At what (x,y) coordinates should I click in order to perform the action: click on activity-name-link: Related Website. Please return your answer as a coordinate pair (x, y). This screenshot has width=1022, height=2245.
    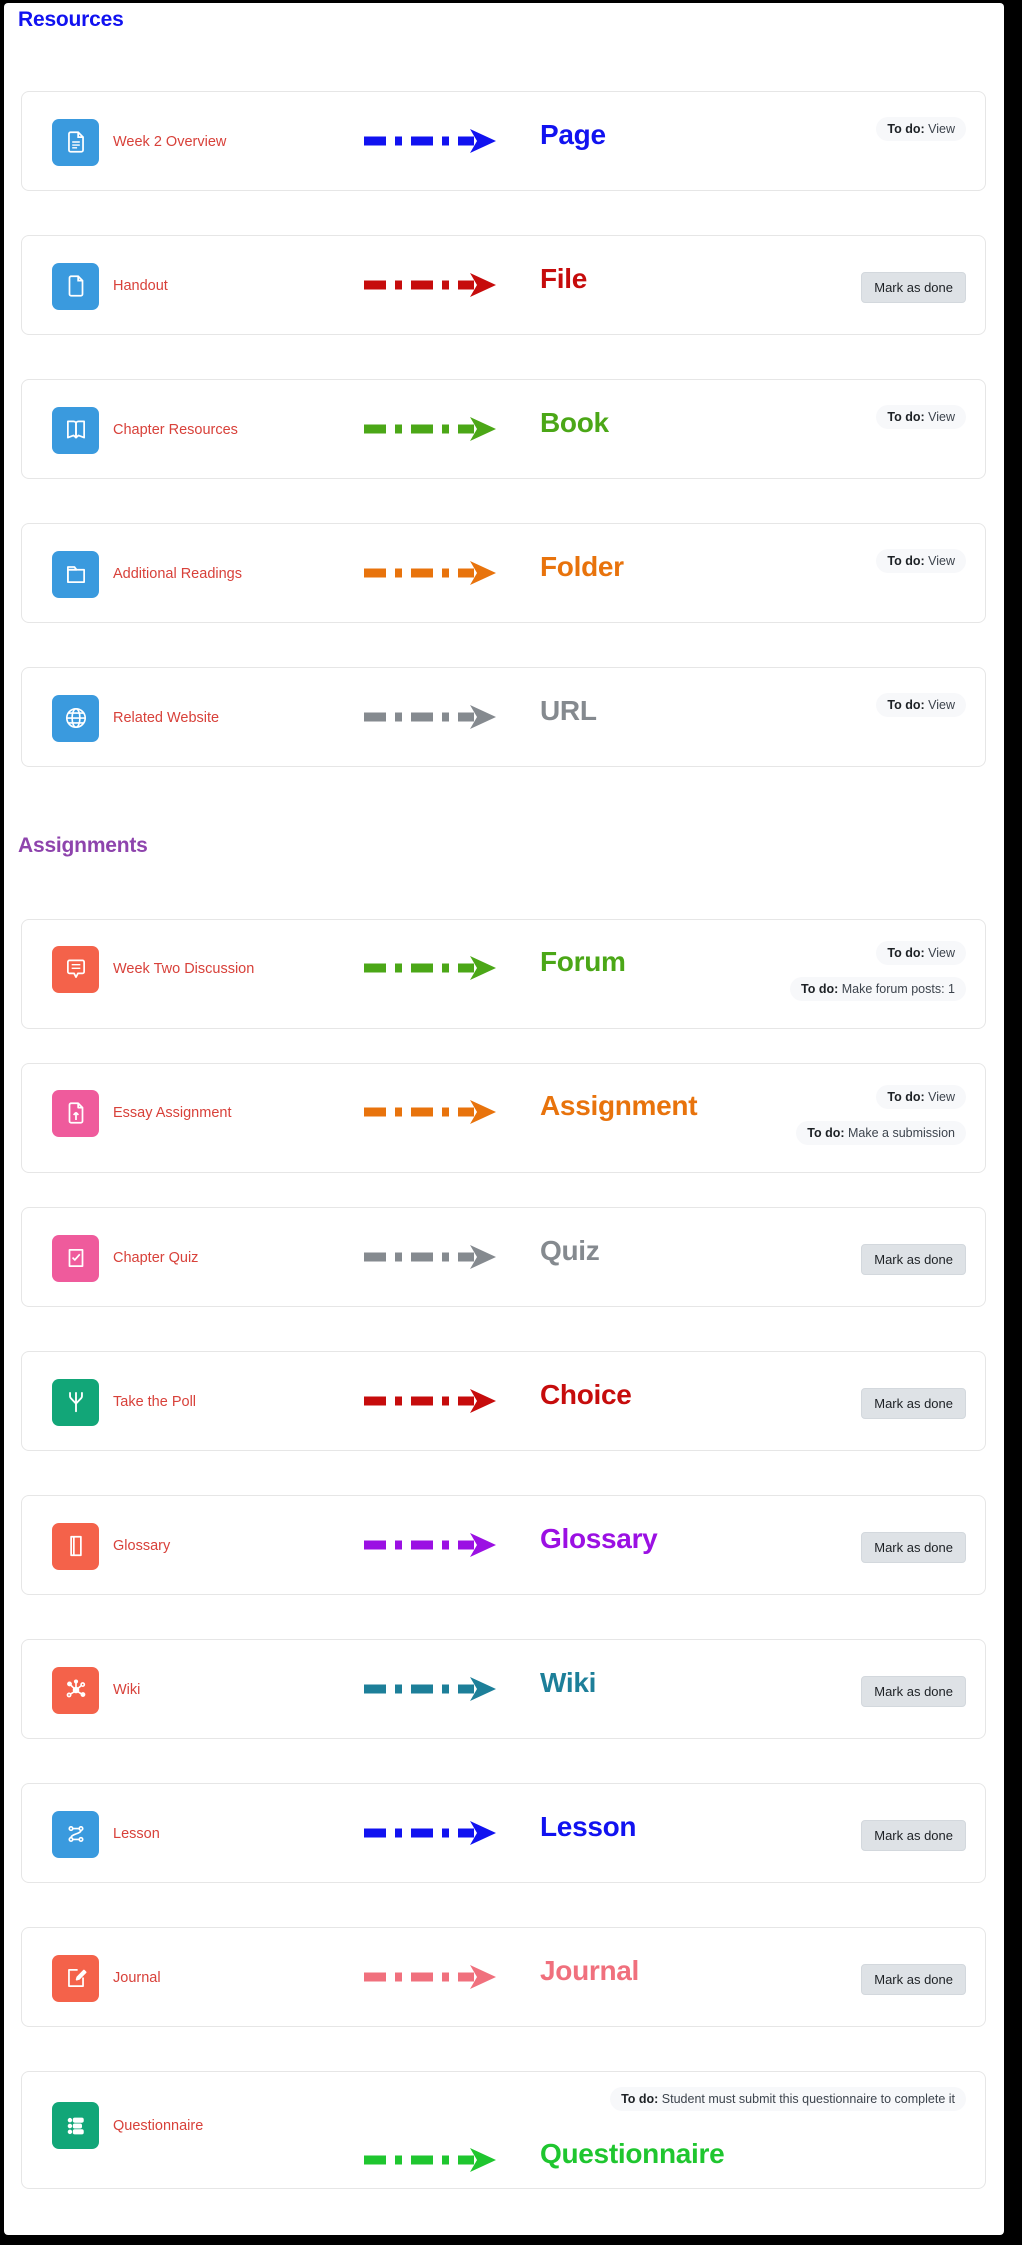
    Looking at the image, I should click on (166, 718).